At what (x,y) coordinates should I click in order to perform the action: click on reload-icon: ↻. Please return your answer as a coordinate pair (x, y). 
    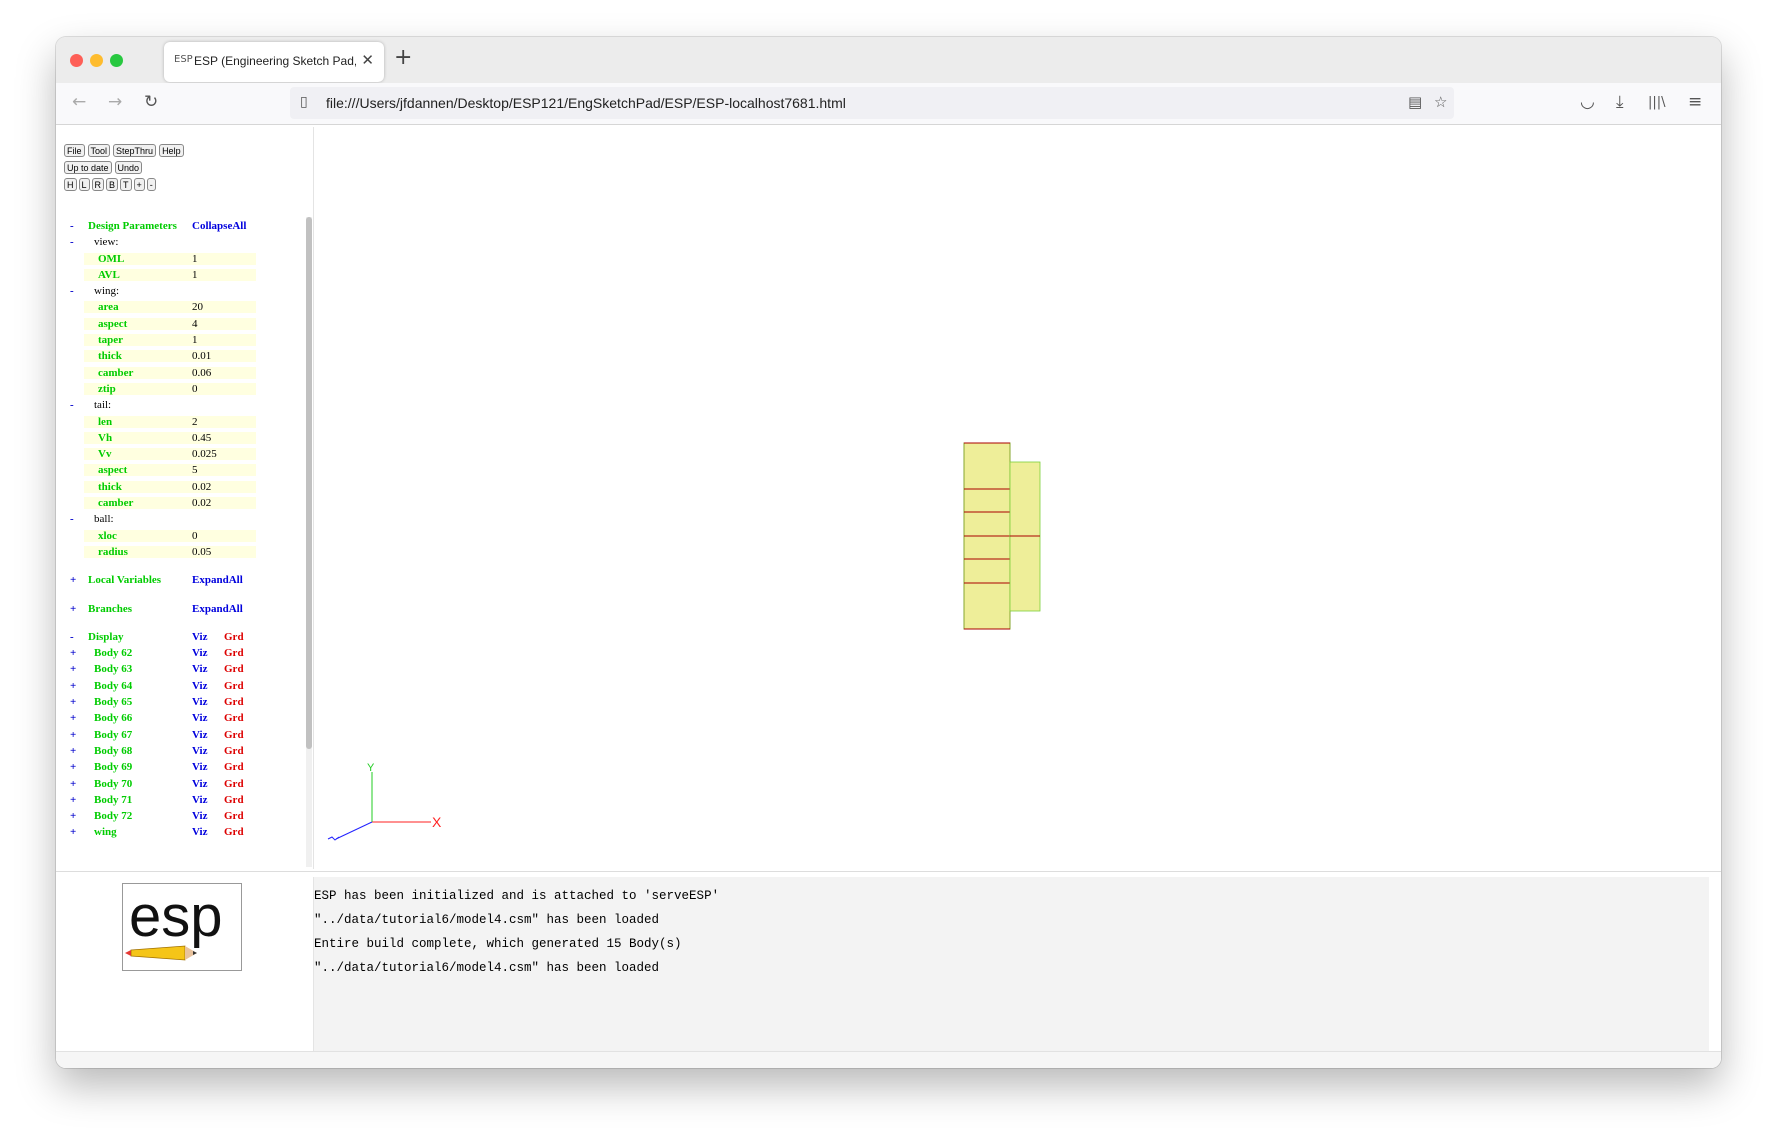
    Looking at the image, I should click on (151, 102).